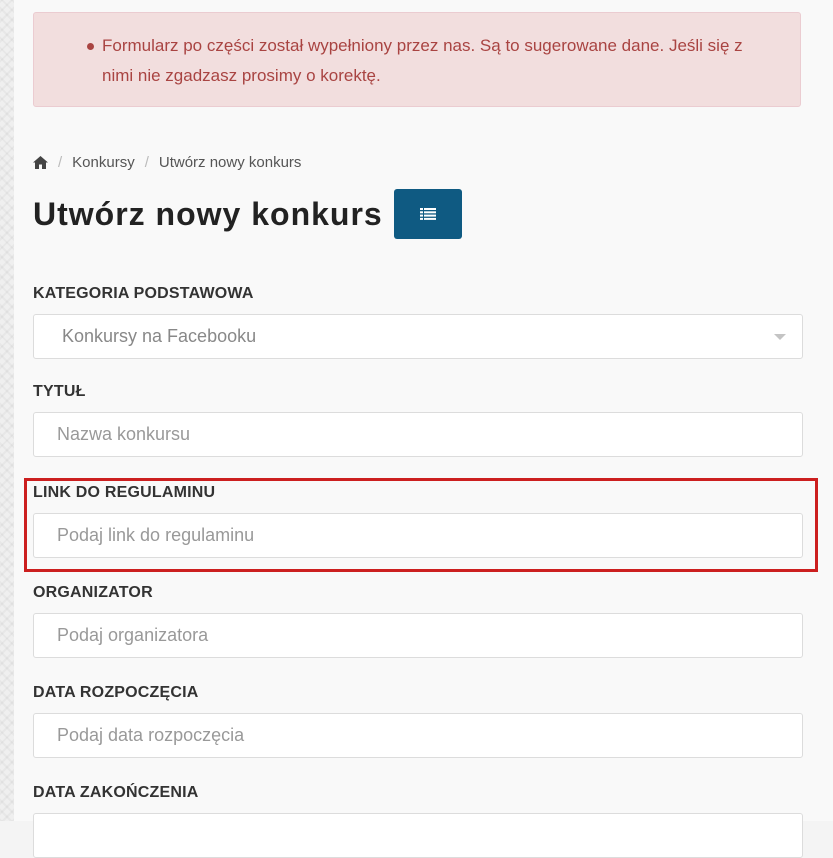  What do you see at coordinates (418, 835) in the screenshot?
I see `end-date-input` at bounding box center [418, 835].